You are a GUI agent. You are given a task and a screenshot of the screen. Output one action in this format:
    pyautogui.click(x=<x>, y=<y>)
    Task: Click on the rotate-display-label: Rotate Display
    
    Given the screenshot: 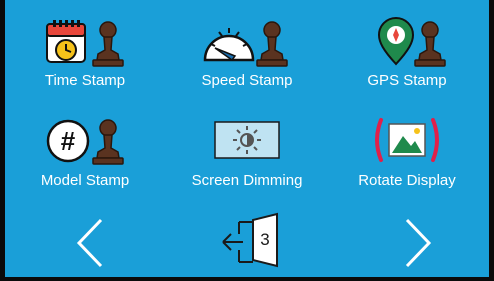 What is the action you would take?
    pyautogui.click(x=407, y=180)
    